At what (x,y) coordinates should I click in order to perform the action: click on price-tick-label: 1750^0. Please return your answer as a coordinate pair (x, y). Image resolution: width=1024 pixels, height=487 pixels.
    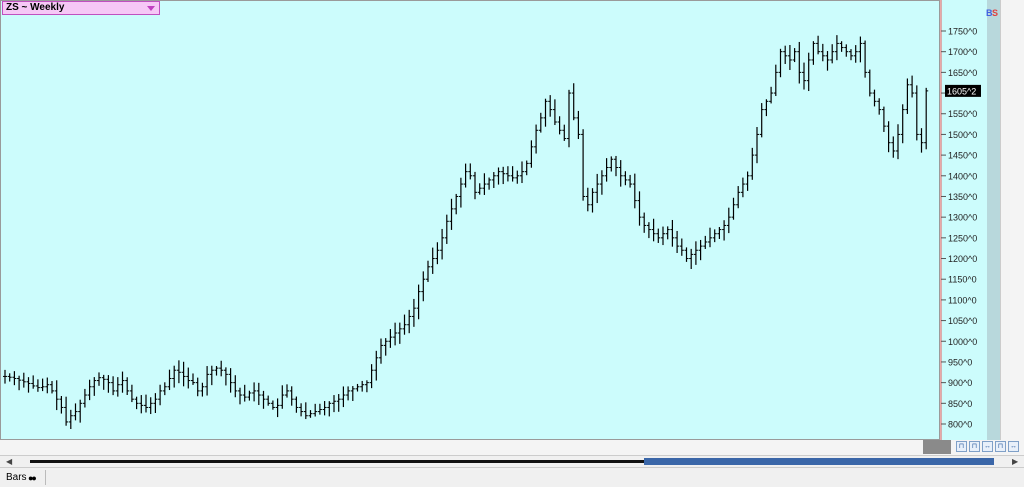
    Looking at the image, I should click on (962, 32).